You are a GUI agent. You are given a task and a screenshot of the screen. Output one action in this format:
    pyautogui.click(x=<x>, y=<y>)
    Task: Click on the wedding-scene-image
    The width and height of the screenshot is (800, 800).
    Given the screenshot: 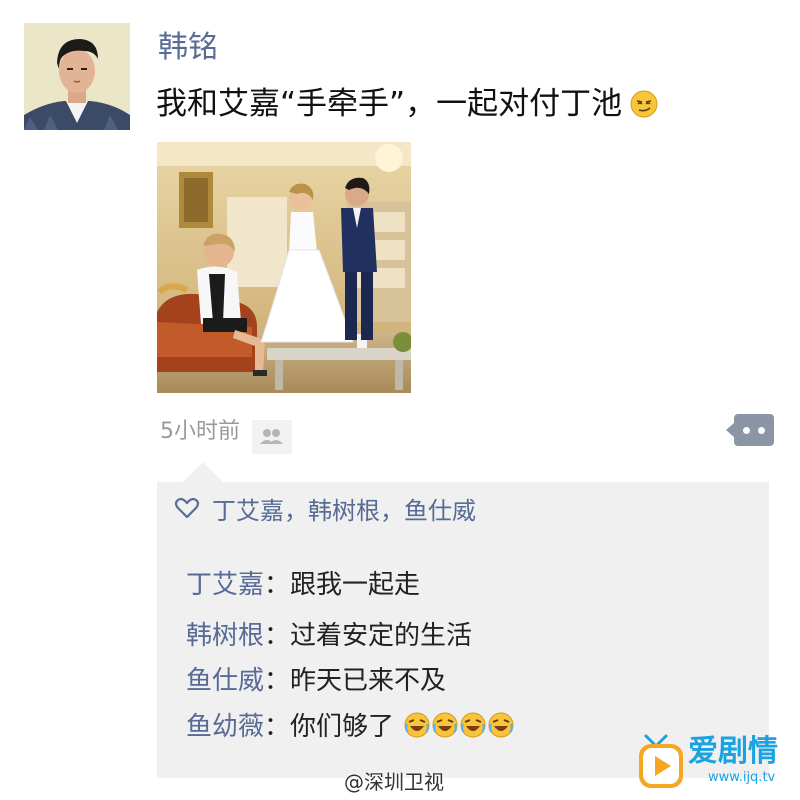 What is the action you would take?
    pyautogui.click(x=284, y=267)
    